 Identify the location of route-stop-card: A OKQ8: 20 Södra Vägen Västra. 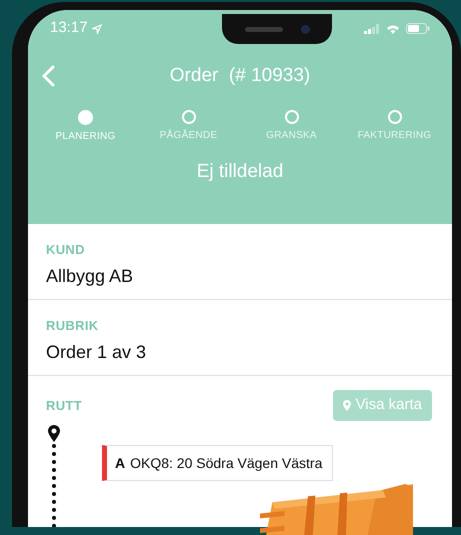
(218, 463).